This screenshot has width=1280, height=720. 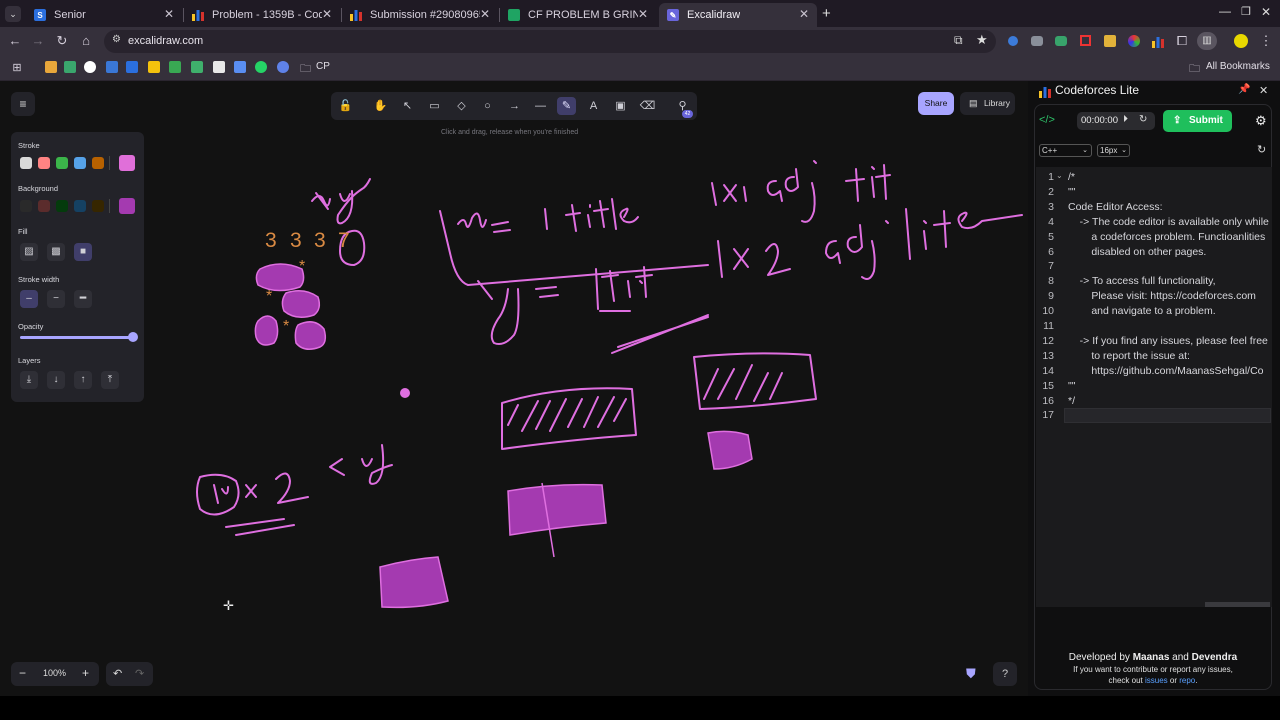 I want to click on eraser-tool-icon: ⌫, so click(x=647, y=106).